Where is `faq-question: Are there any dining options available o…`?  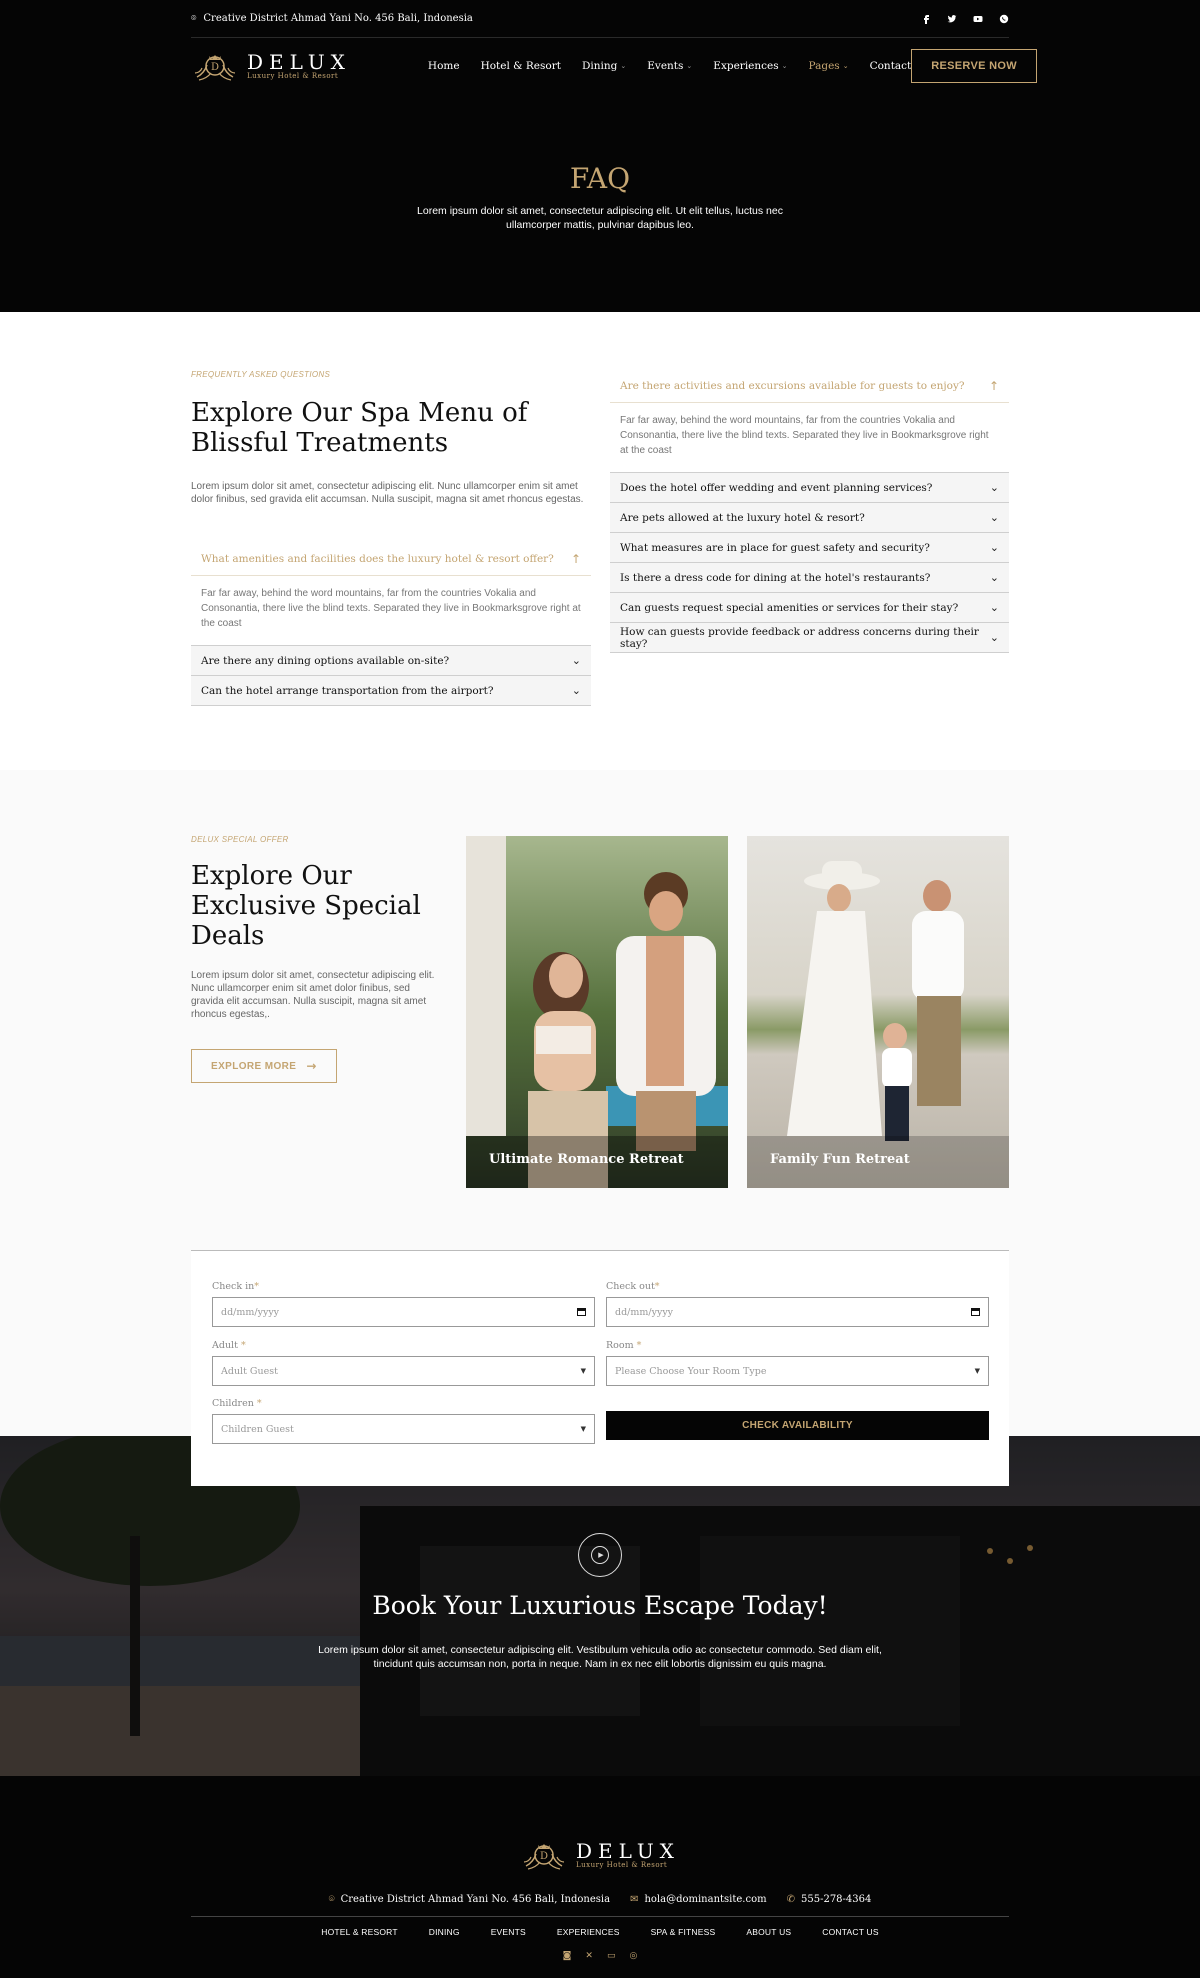 faq-question: Are there any dining options available o… is located at coordinates (391, 660).